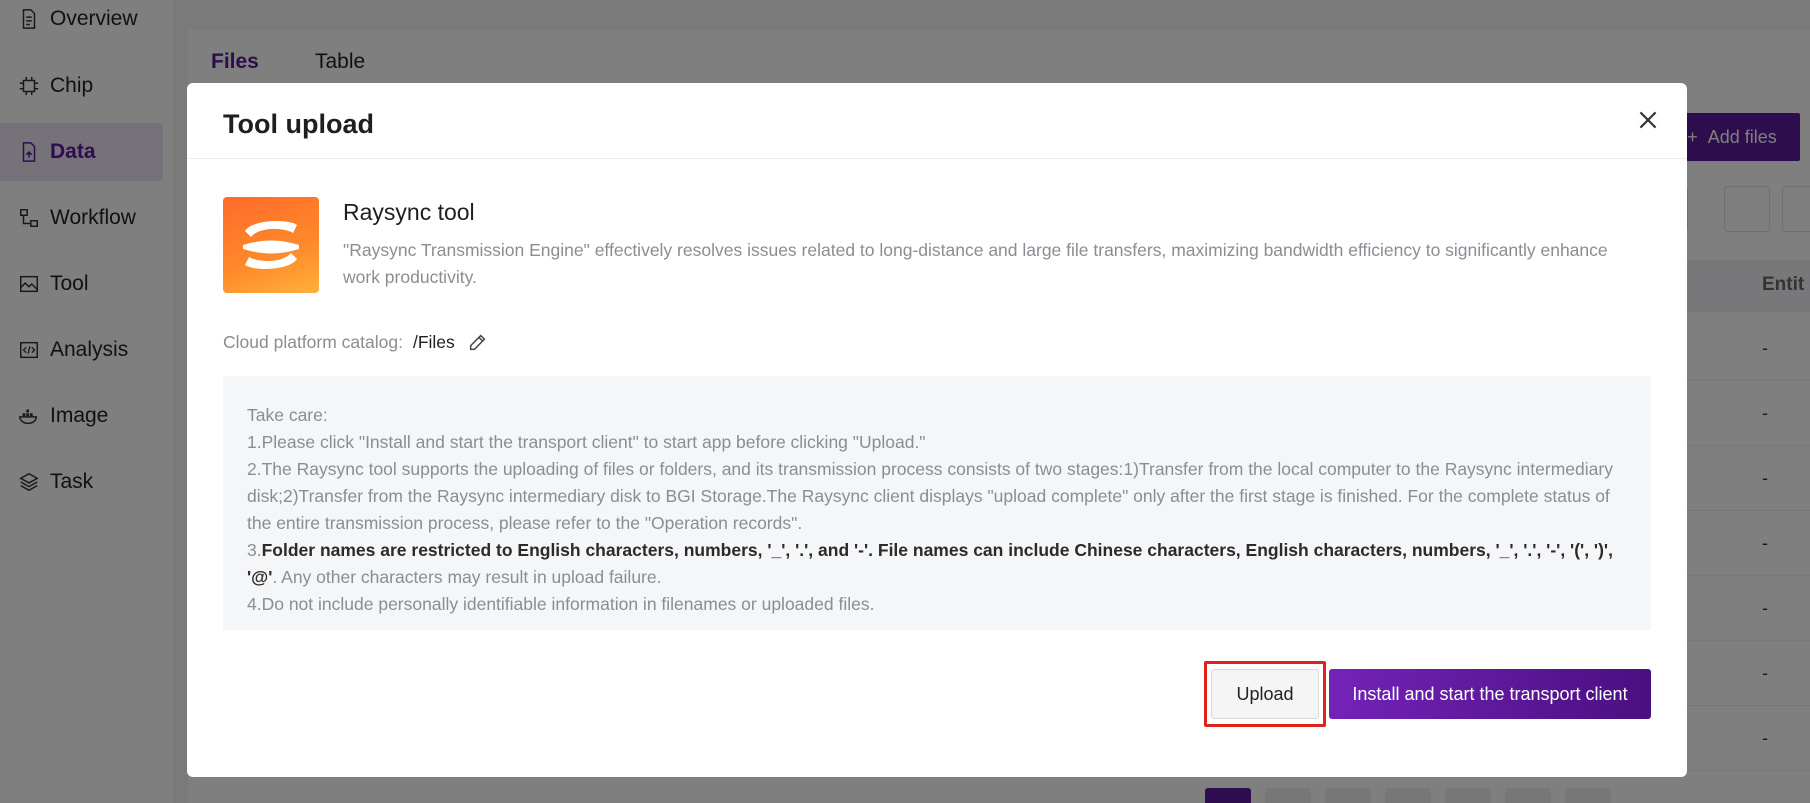  I want to click on cloud-catalog: Cloud platform catalog: /Files, so click(356, 342).